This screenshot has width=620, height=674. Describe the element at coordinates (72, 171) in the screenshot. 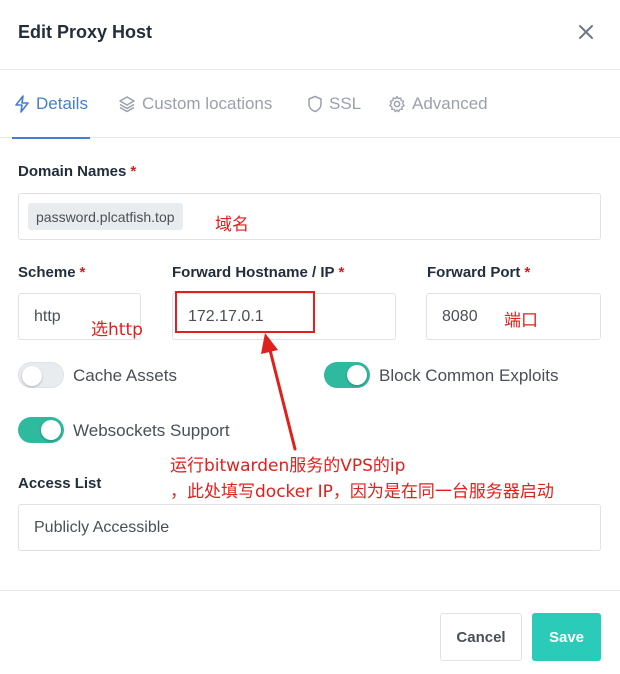

I see `label-text: Domain Names` at that location.